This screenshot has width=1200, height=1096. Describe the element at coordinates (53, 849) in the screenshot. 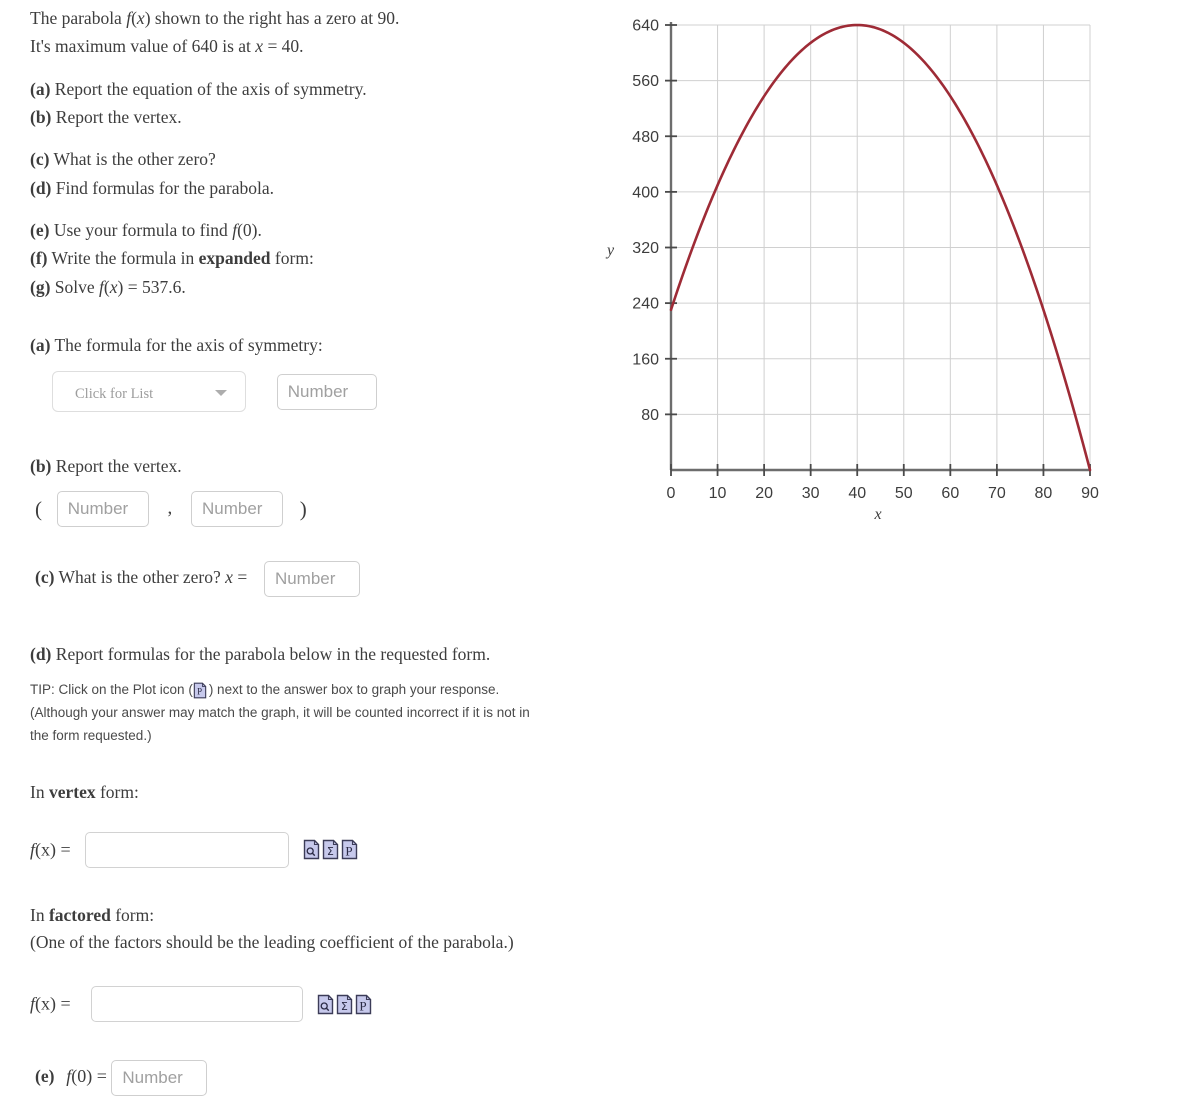

I see `vertex-fx-rest: (x) =` at that location.